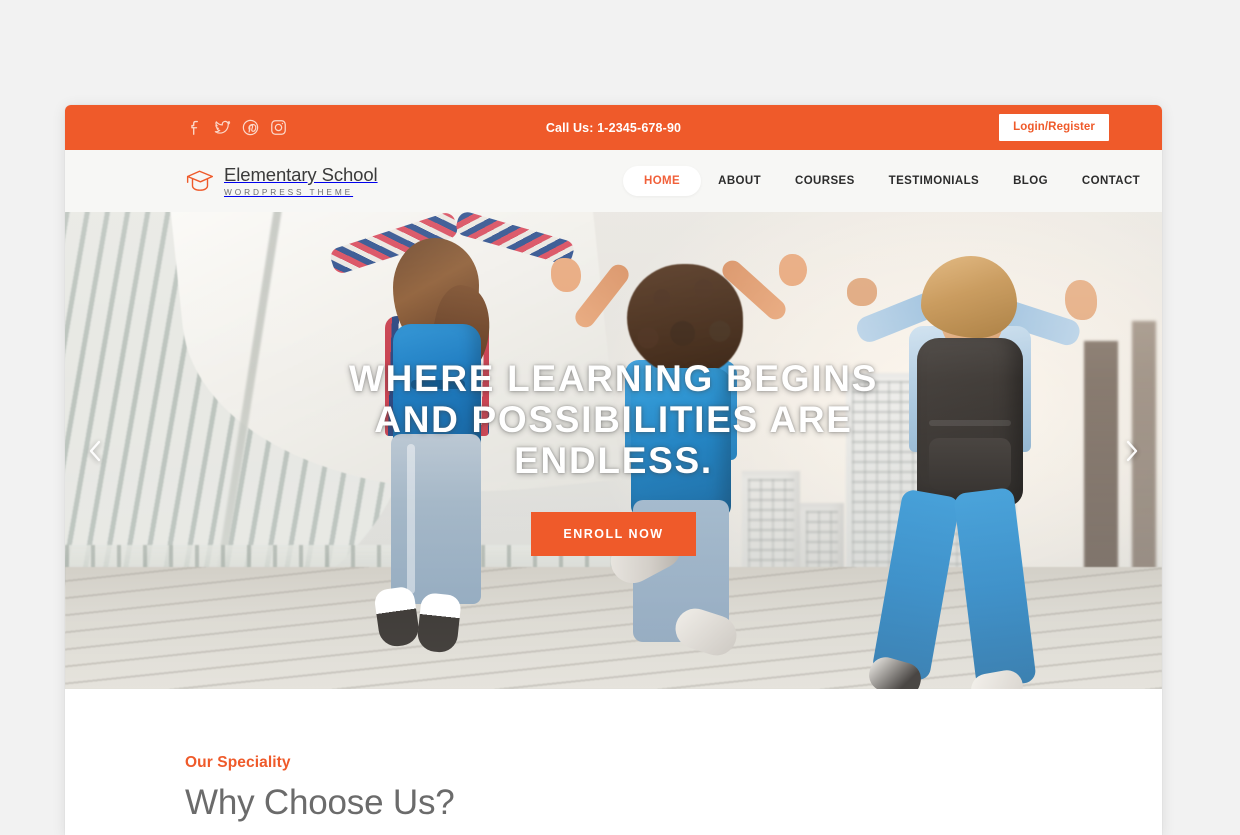 Image resolution: width=1240 pixels, height=835 pixels. Describe the element at coordinates (301, 175) in the screenshot. I see `brand-name: Elementary School` at that location.